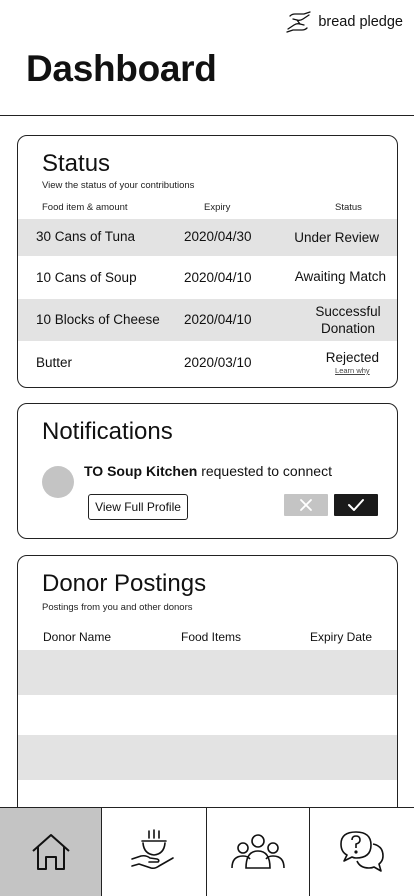  I want to click on view-full-profile-button: View Full Profile, so click(138, 507).